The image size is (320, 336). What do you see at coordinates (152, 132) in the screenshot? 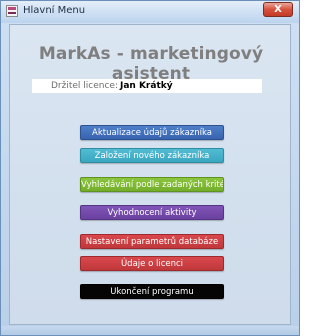
I see `update-customer-button: Aktualizace údajů zákazníka` at bounding box center [152, 132].